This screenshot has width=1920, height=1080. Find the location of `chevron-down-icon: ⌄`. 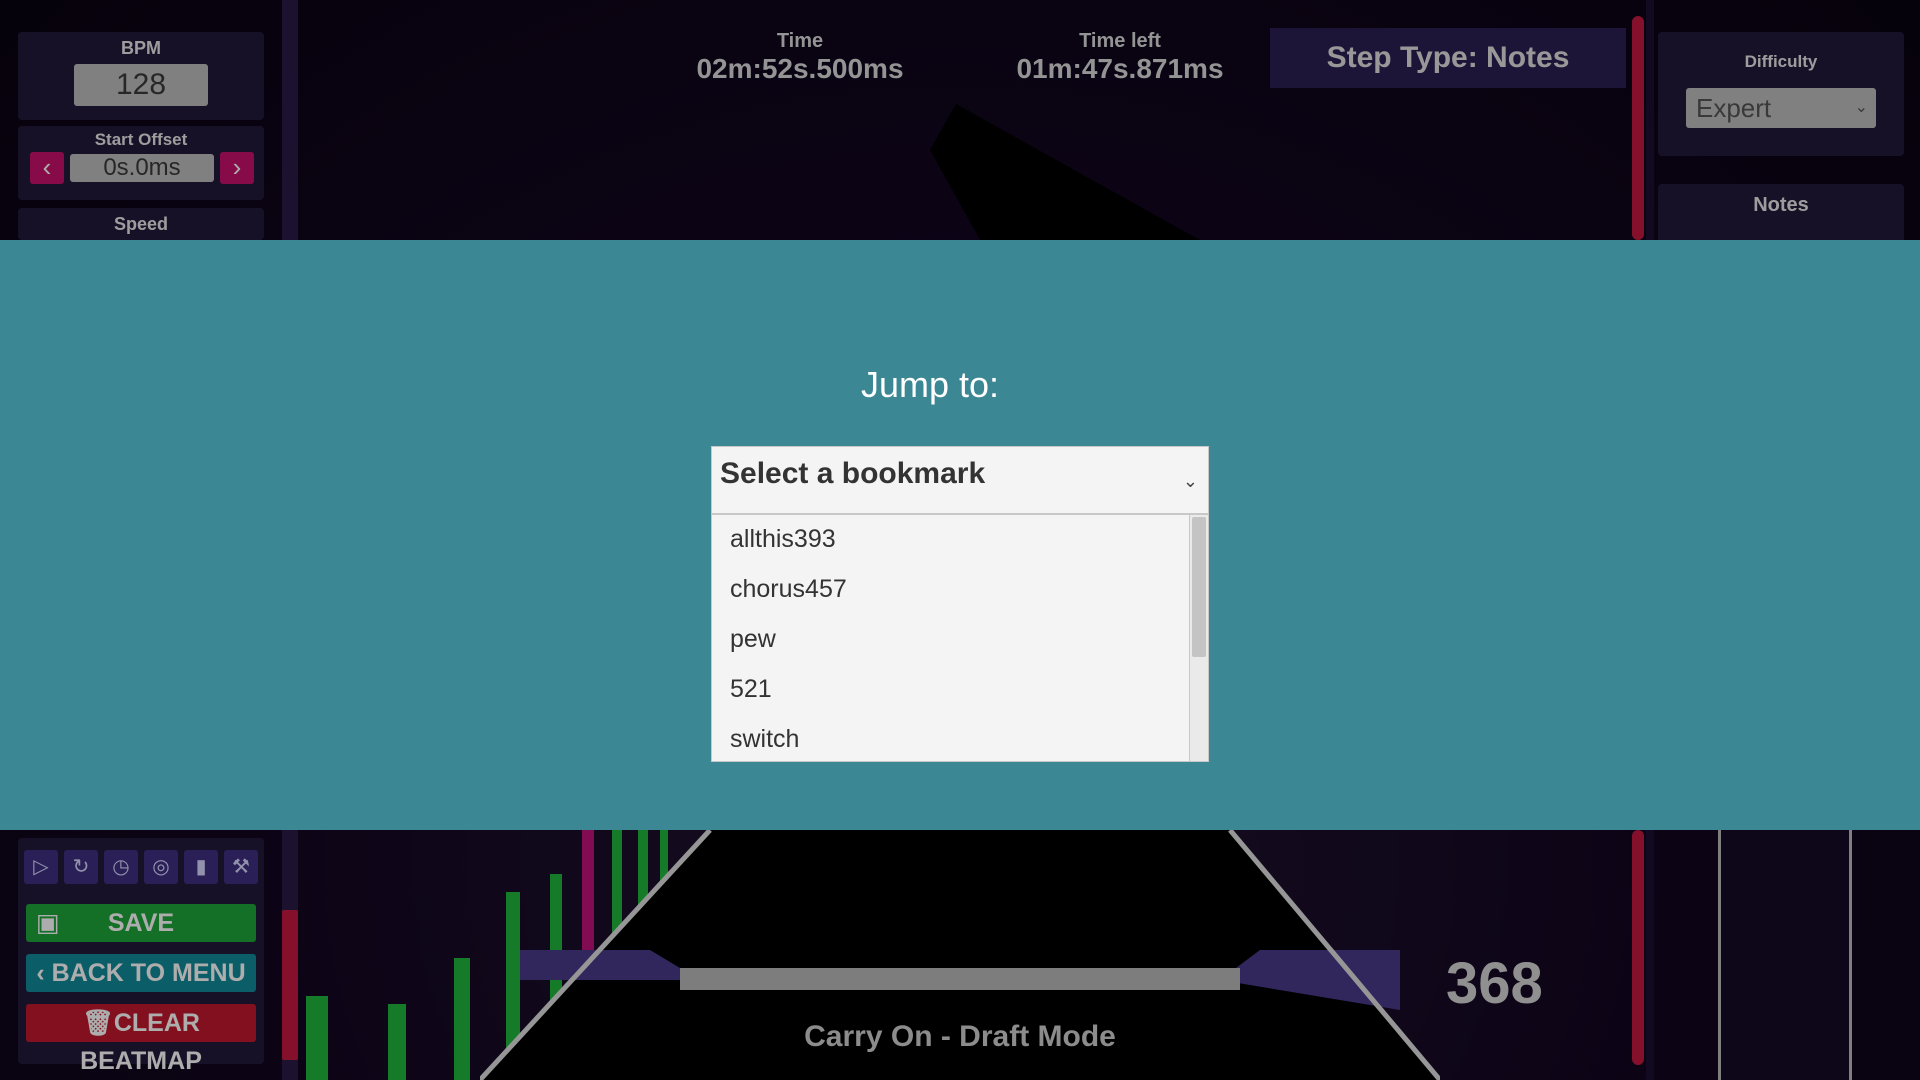

chevron-down-icon: ⌄ is located at coordinates (1190, 481).